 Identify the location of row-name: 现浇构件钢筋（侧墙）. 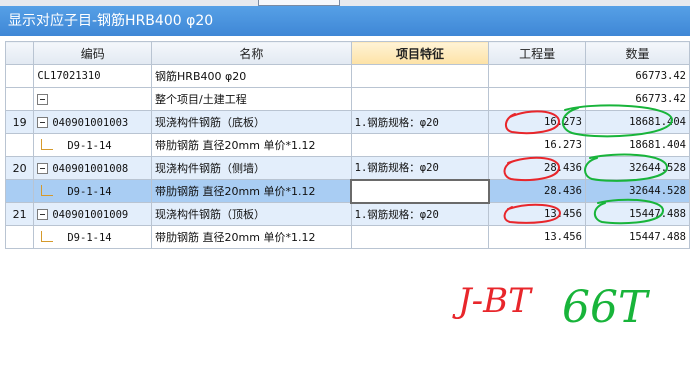
(251, 168).